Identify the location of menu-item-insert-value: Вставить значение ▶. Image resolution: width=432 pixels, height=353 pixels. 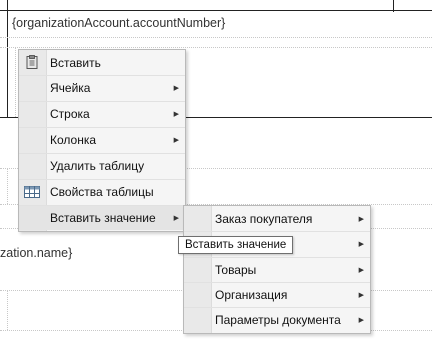
(102, 217).